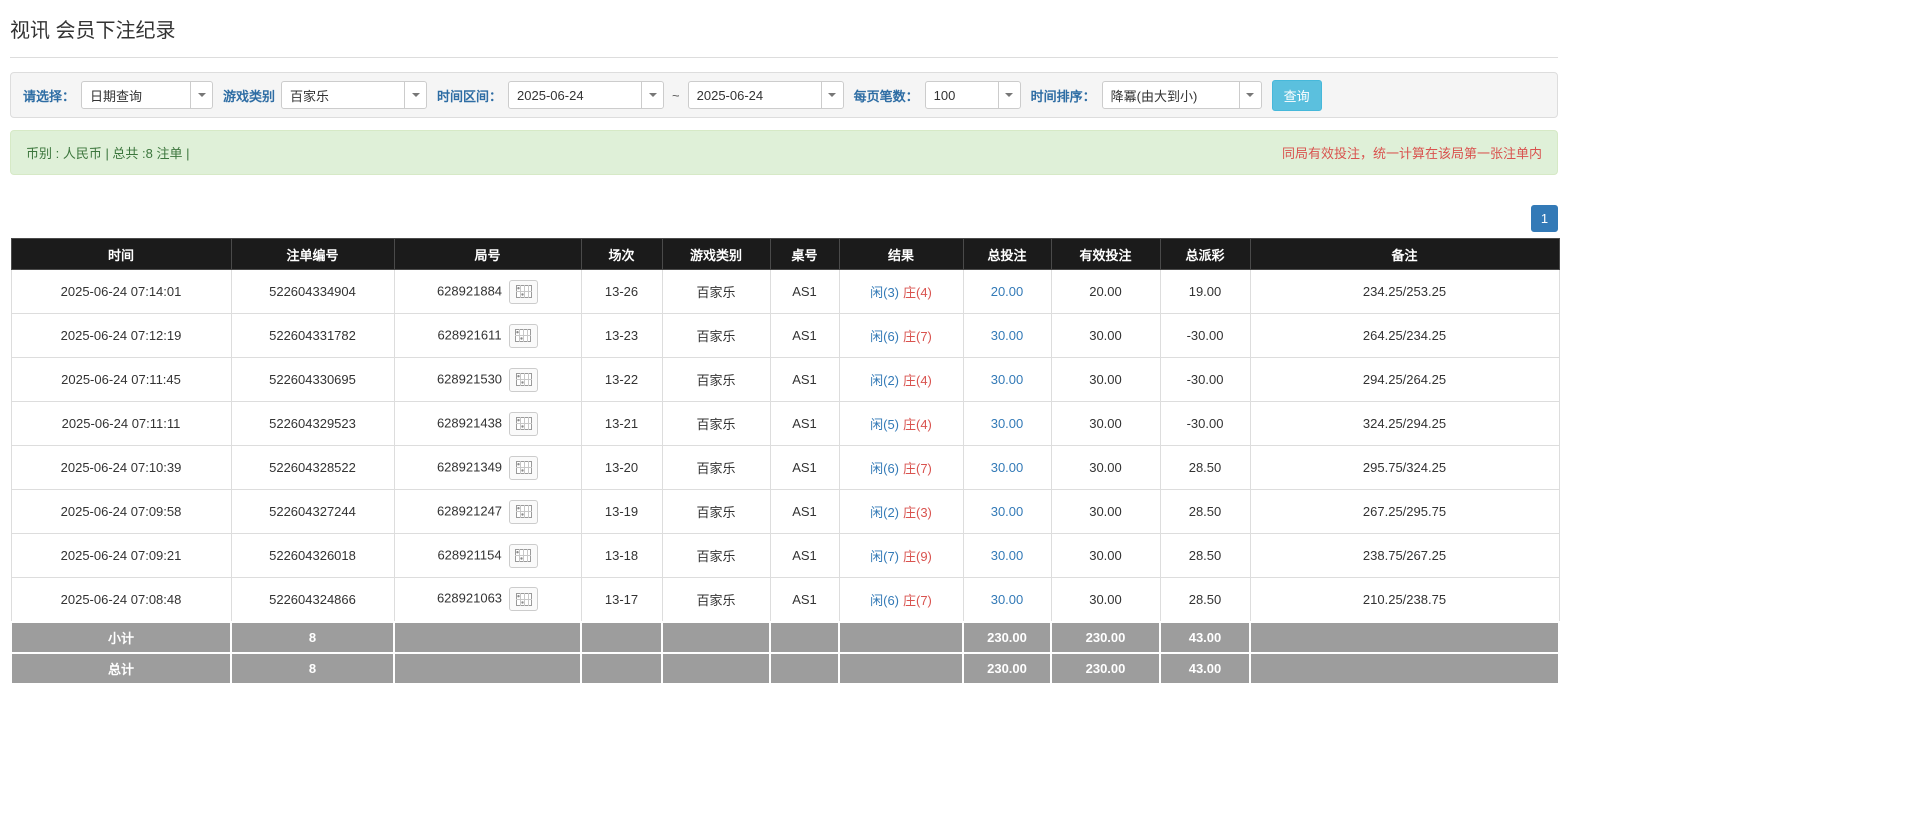 This screenshot has width=1916, height=828. What do you see at coordinates (121, 555) in the screenshot?
I see `cell-time: 2025-06-24 07:09:21` at bounding box center [121, 555].